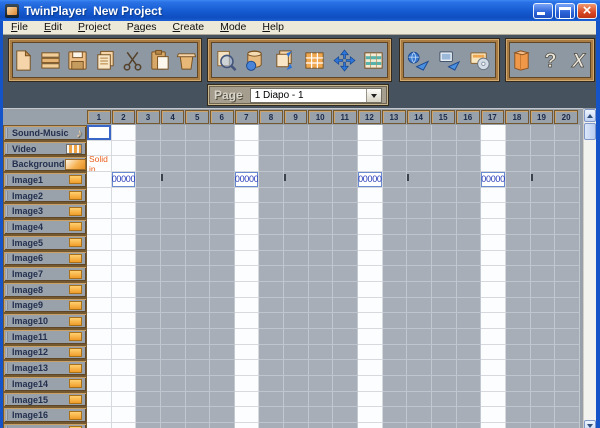  What do you see at coordinates (45, 368) in the screenshot?
I see `row-label-image13: Image13` at bounding box center [45, 368].